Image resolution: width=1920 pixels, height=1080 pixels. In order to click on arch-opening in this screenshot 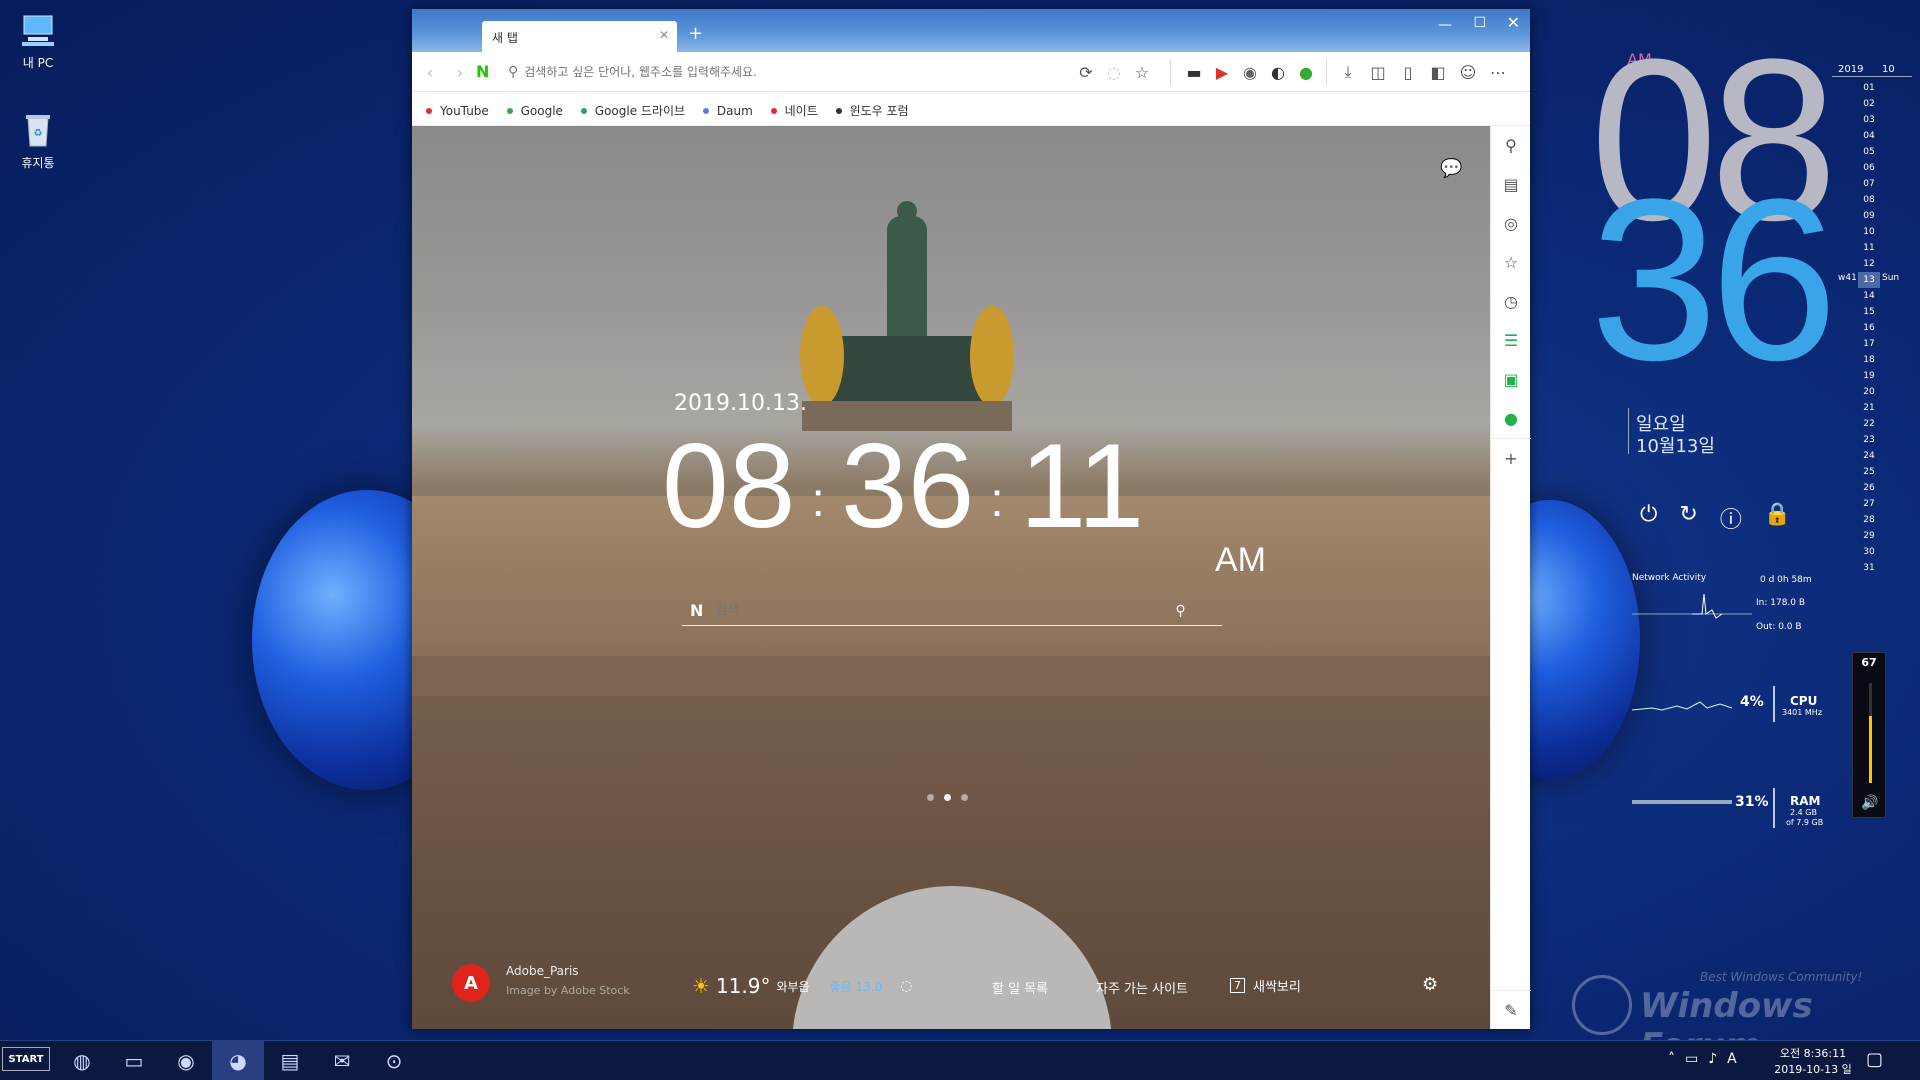, I will do `click(952, 957)`.